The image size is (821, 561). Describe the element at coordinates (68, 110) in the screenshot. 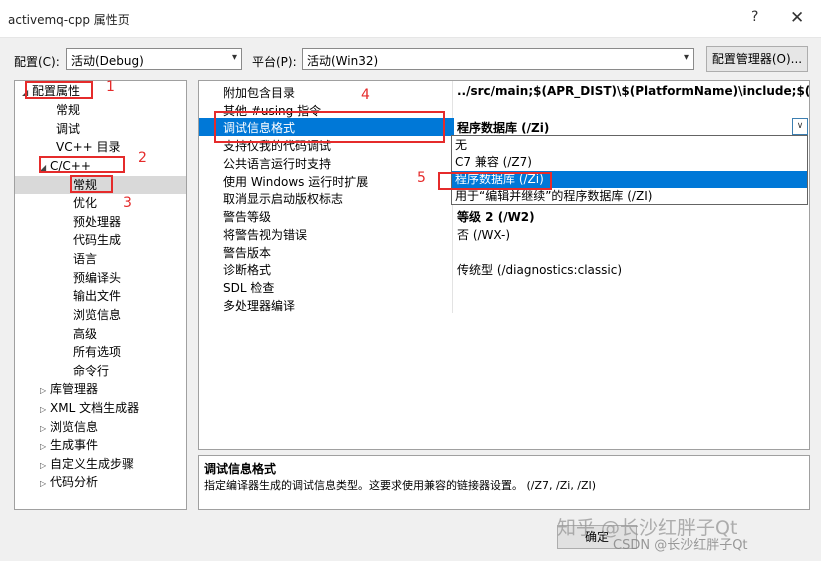

I see `tree-item-label: 常规` at that location.